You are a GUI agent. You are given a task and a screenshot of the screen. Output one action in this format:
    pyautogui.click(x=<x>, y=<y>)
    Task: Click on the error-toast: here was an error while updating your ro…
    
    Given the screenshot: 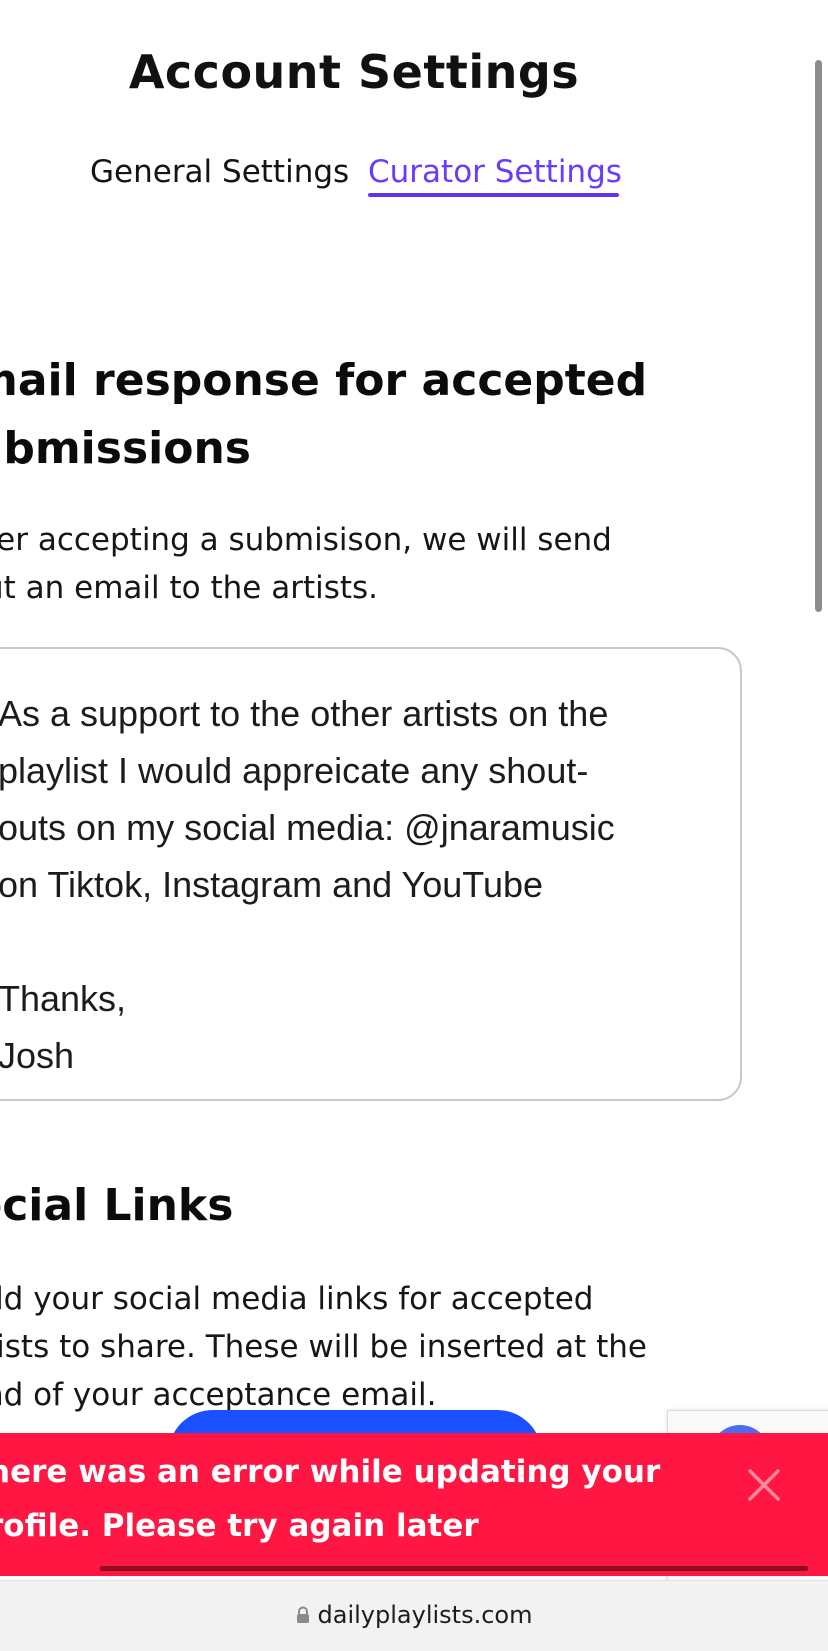 What is the action you would take?
    pyautogui.click(x=414, y=1504)
    